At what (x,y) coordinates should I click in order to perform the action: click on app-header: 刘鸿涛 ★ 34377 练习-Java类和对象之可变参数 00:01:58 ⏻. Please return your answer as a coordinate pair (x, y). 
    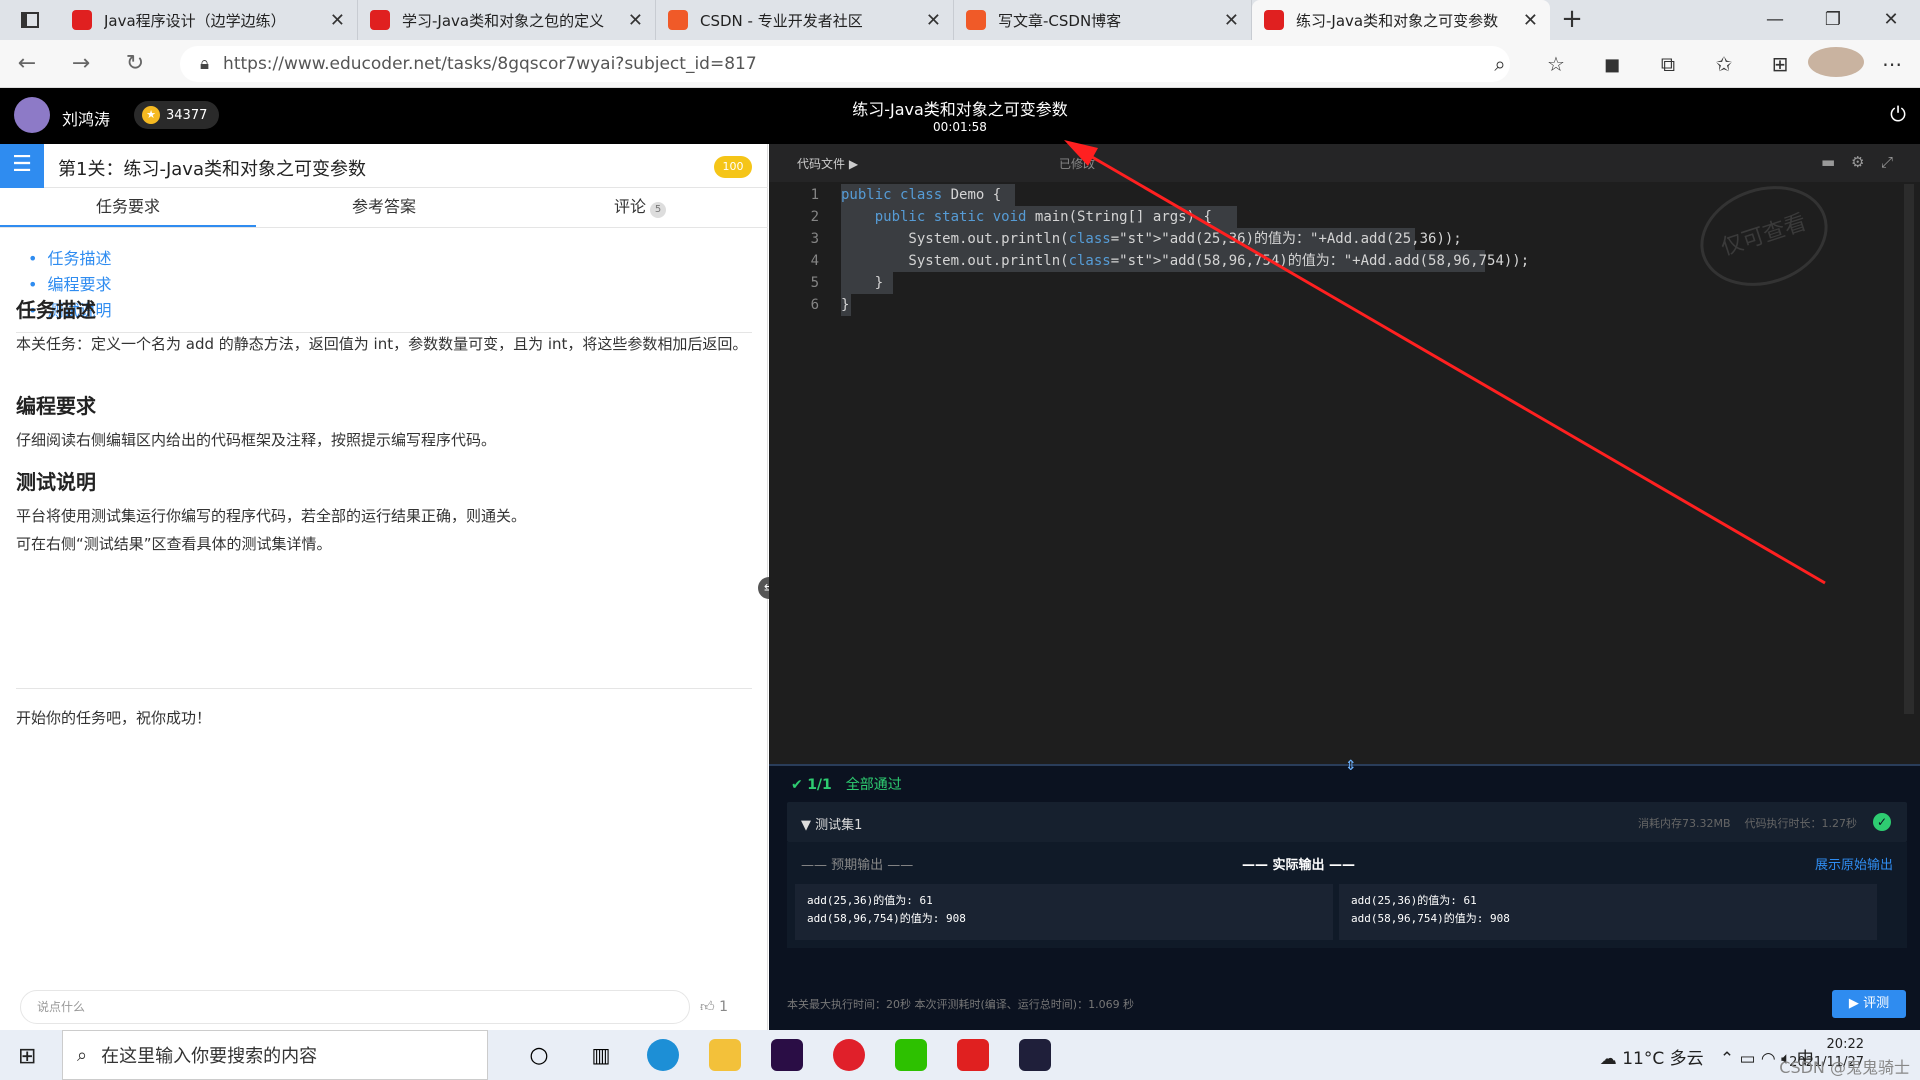
    Looking at the image, I should click on (960, 116).